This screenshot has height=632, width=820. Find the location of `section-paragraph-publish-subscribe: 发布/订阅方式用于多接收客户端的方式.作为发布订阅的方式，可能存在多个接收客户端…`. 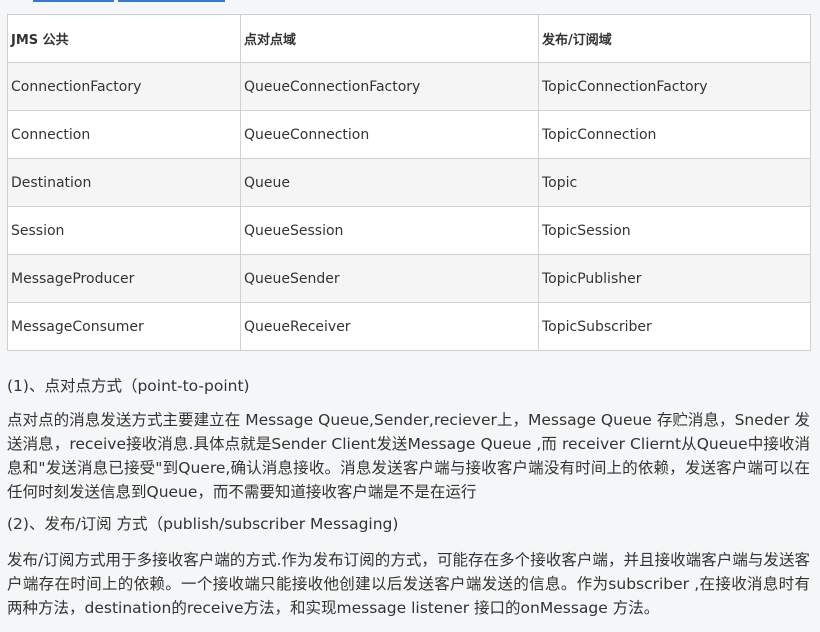

section-paragraph-publish-subscribe: 发布/订阅方式用于多接收客户端的方式.作为发布订阅的方式，可能存在多个接收客户端… is located at coordinates (408, 584).